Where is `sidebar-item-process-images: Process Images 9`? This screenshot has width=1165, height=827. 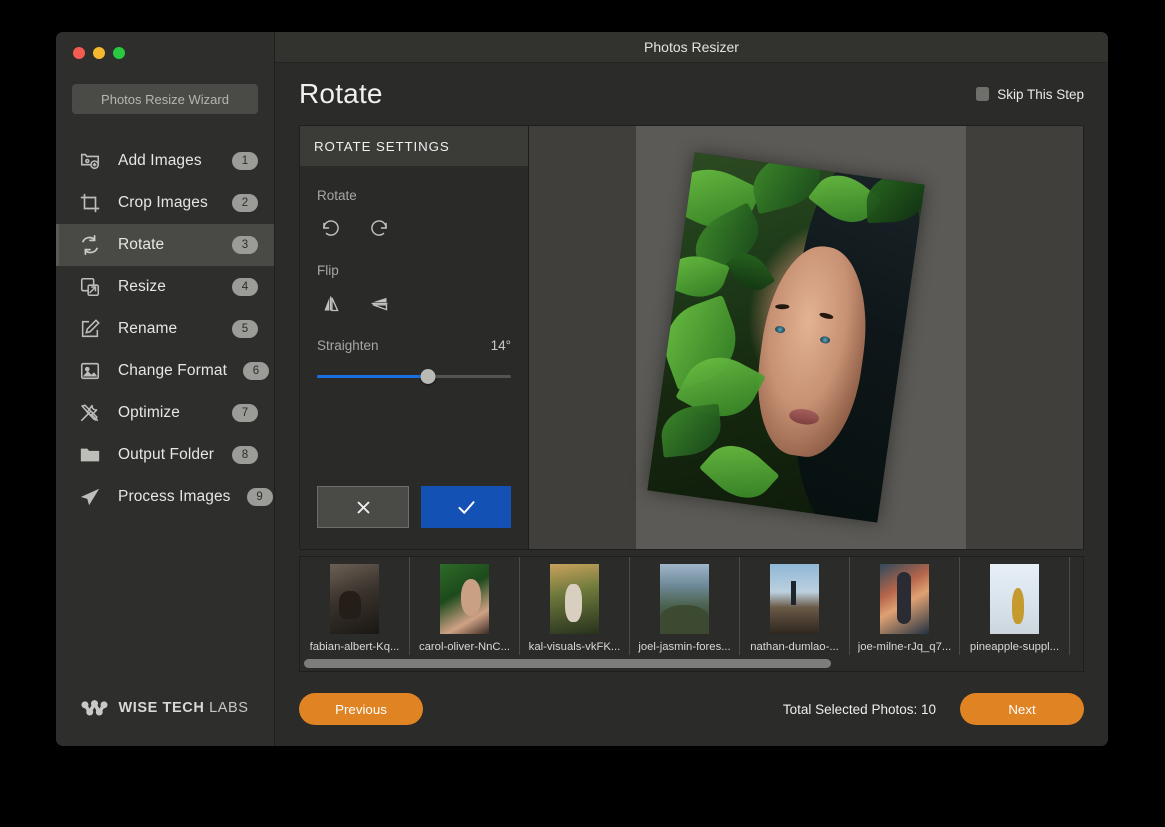 sidebar-item-process-images: Process Images 9 is located at coordinates (165, 497).